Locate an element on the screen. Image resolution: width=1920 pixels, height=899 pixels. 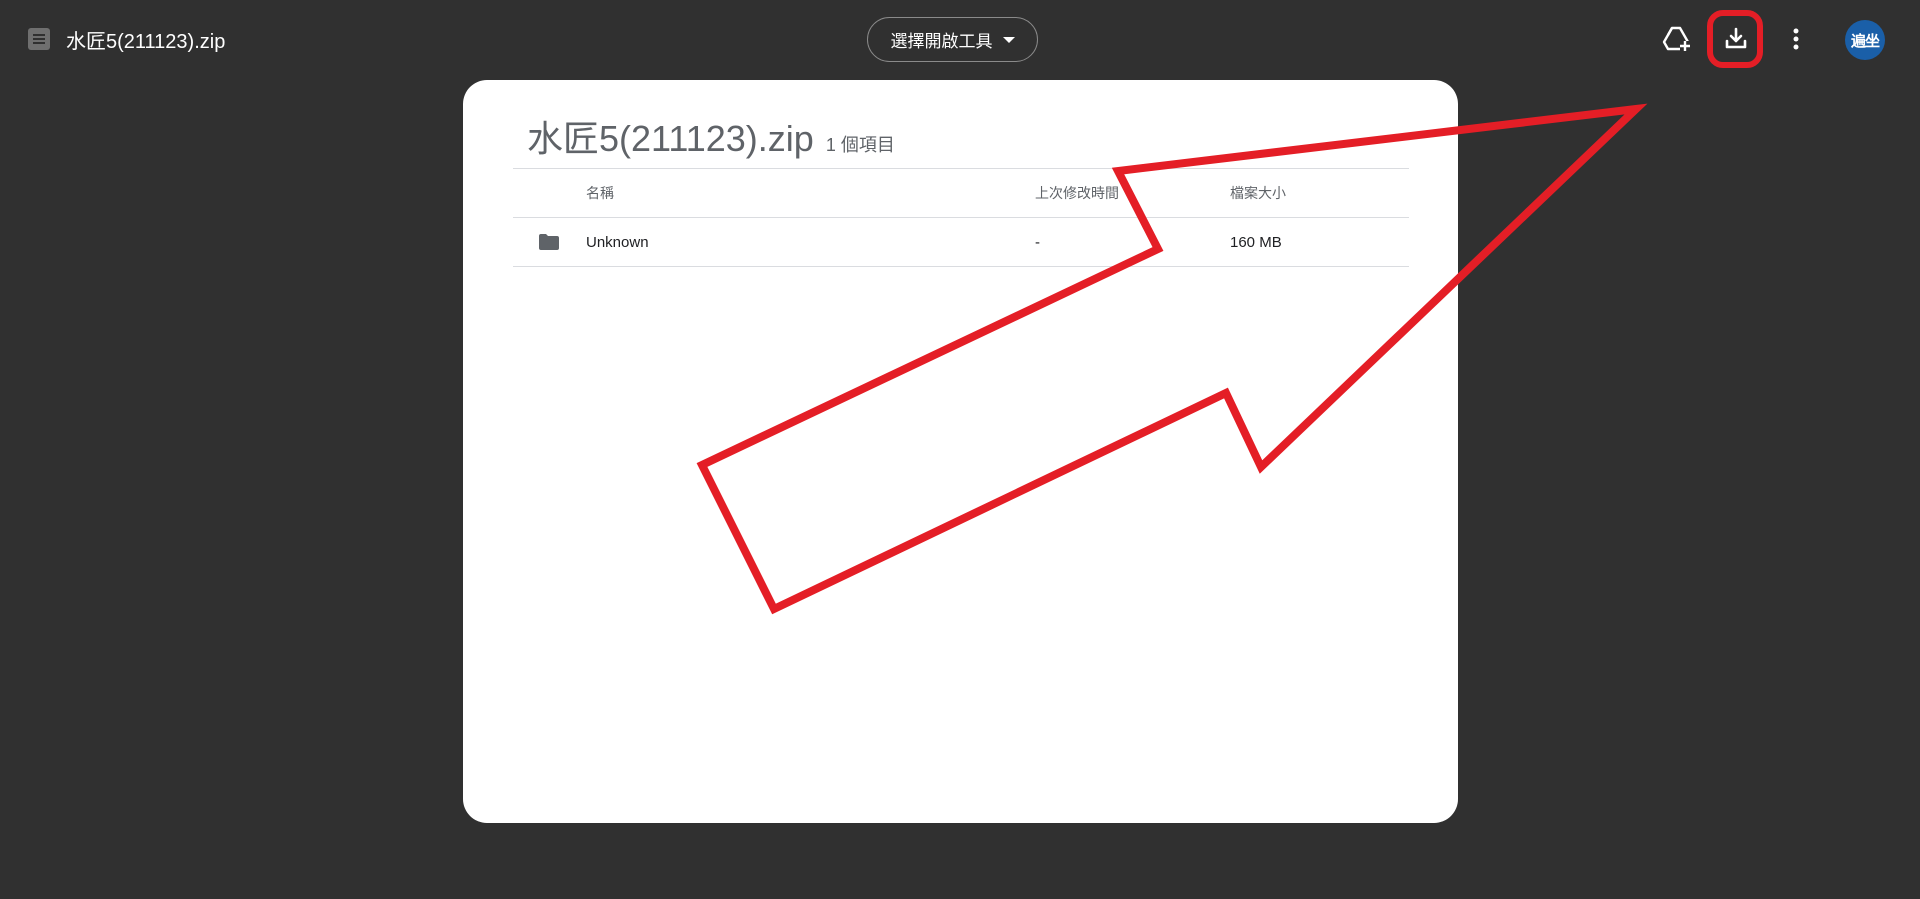
archive-heading: 水匠5(211123).zip 1 個項目 is located at coordinates (711, 136).